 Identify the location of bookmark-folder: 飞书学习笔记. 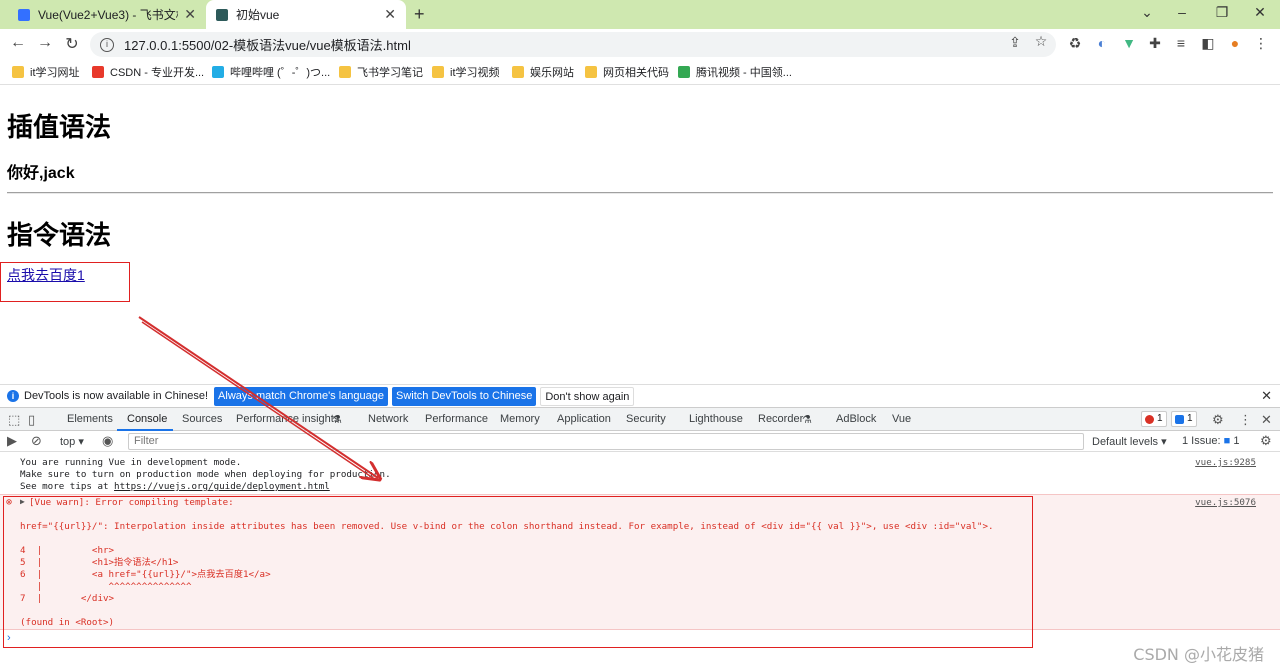
(381, 72).